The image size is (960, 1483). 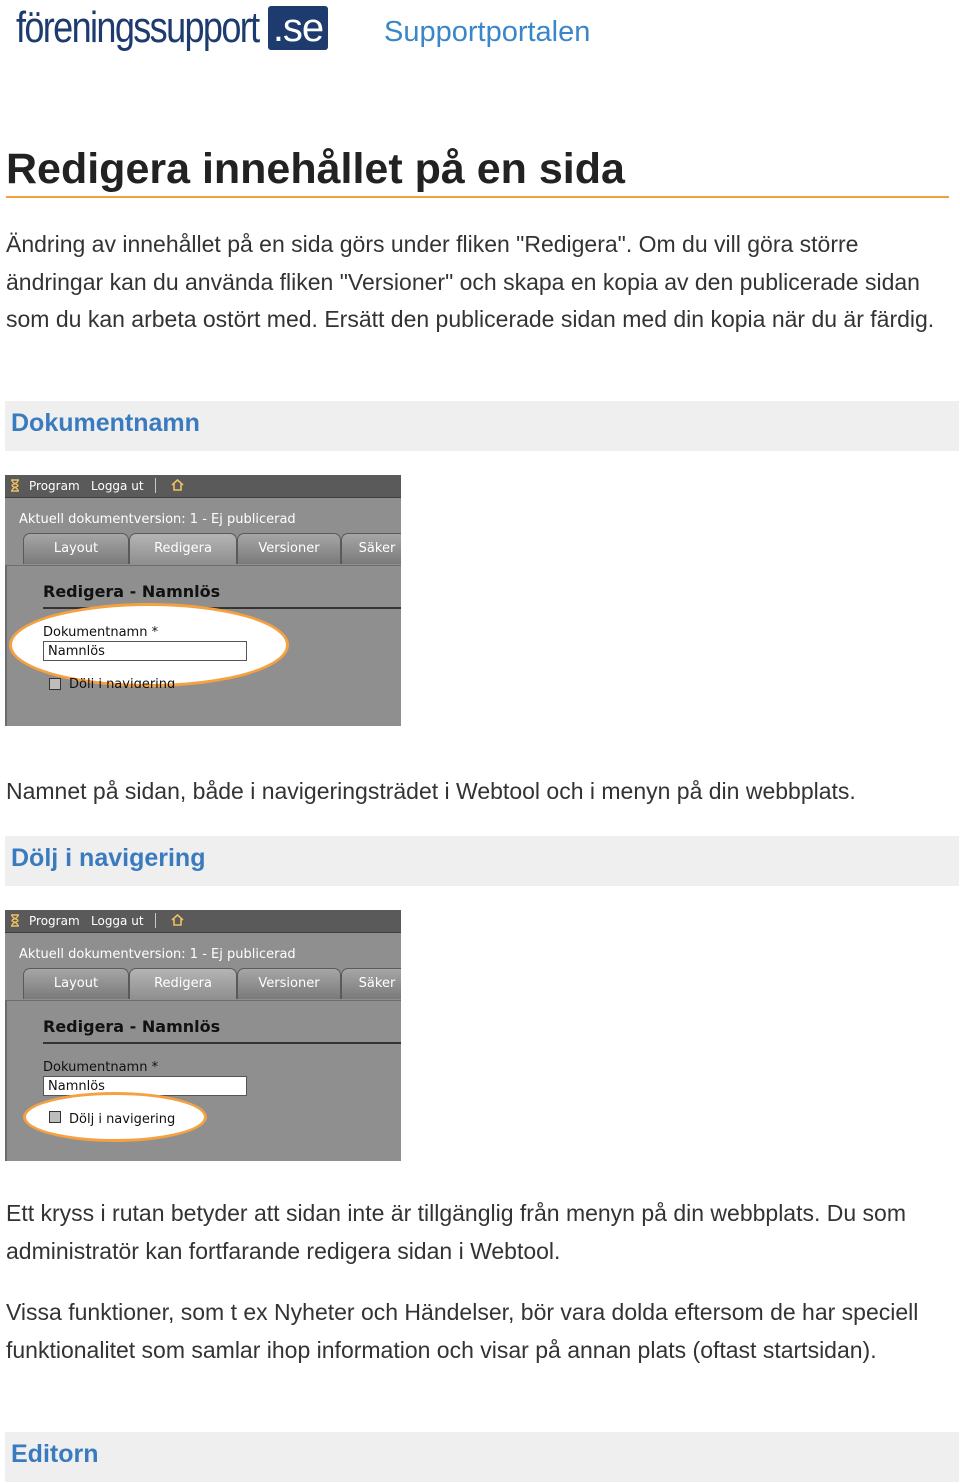 I want to click on logo-text: föreningssupport, so click(x=138, y=27).